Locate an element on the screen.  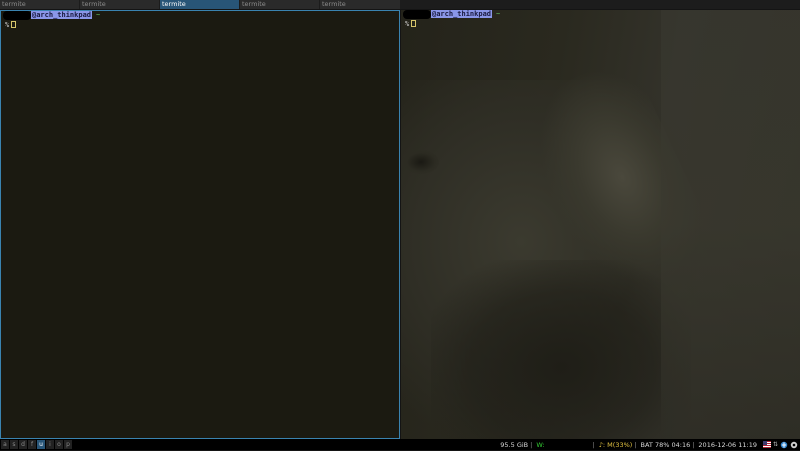
wifi-status: W: is located at coordinates (540, 444).